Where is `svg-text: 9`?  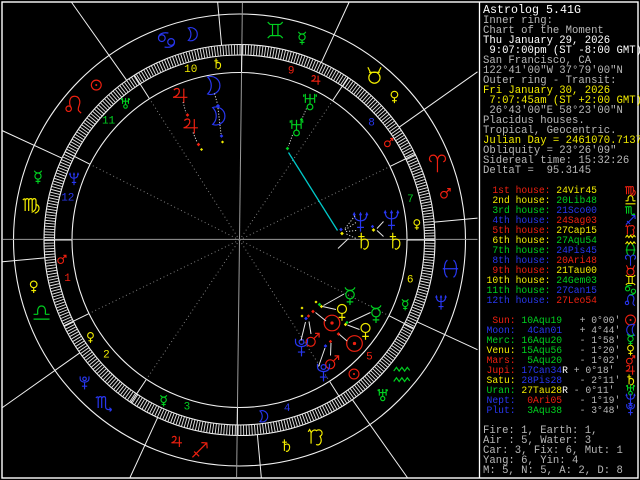 svg-text: 9 is located at coordinates (291, 71).